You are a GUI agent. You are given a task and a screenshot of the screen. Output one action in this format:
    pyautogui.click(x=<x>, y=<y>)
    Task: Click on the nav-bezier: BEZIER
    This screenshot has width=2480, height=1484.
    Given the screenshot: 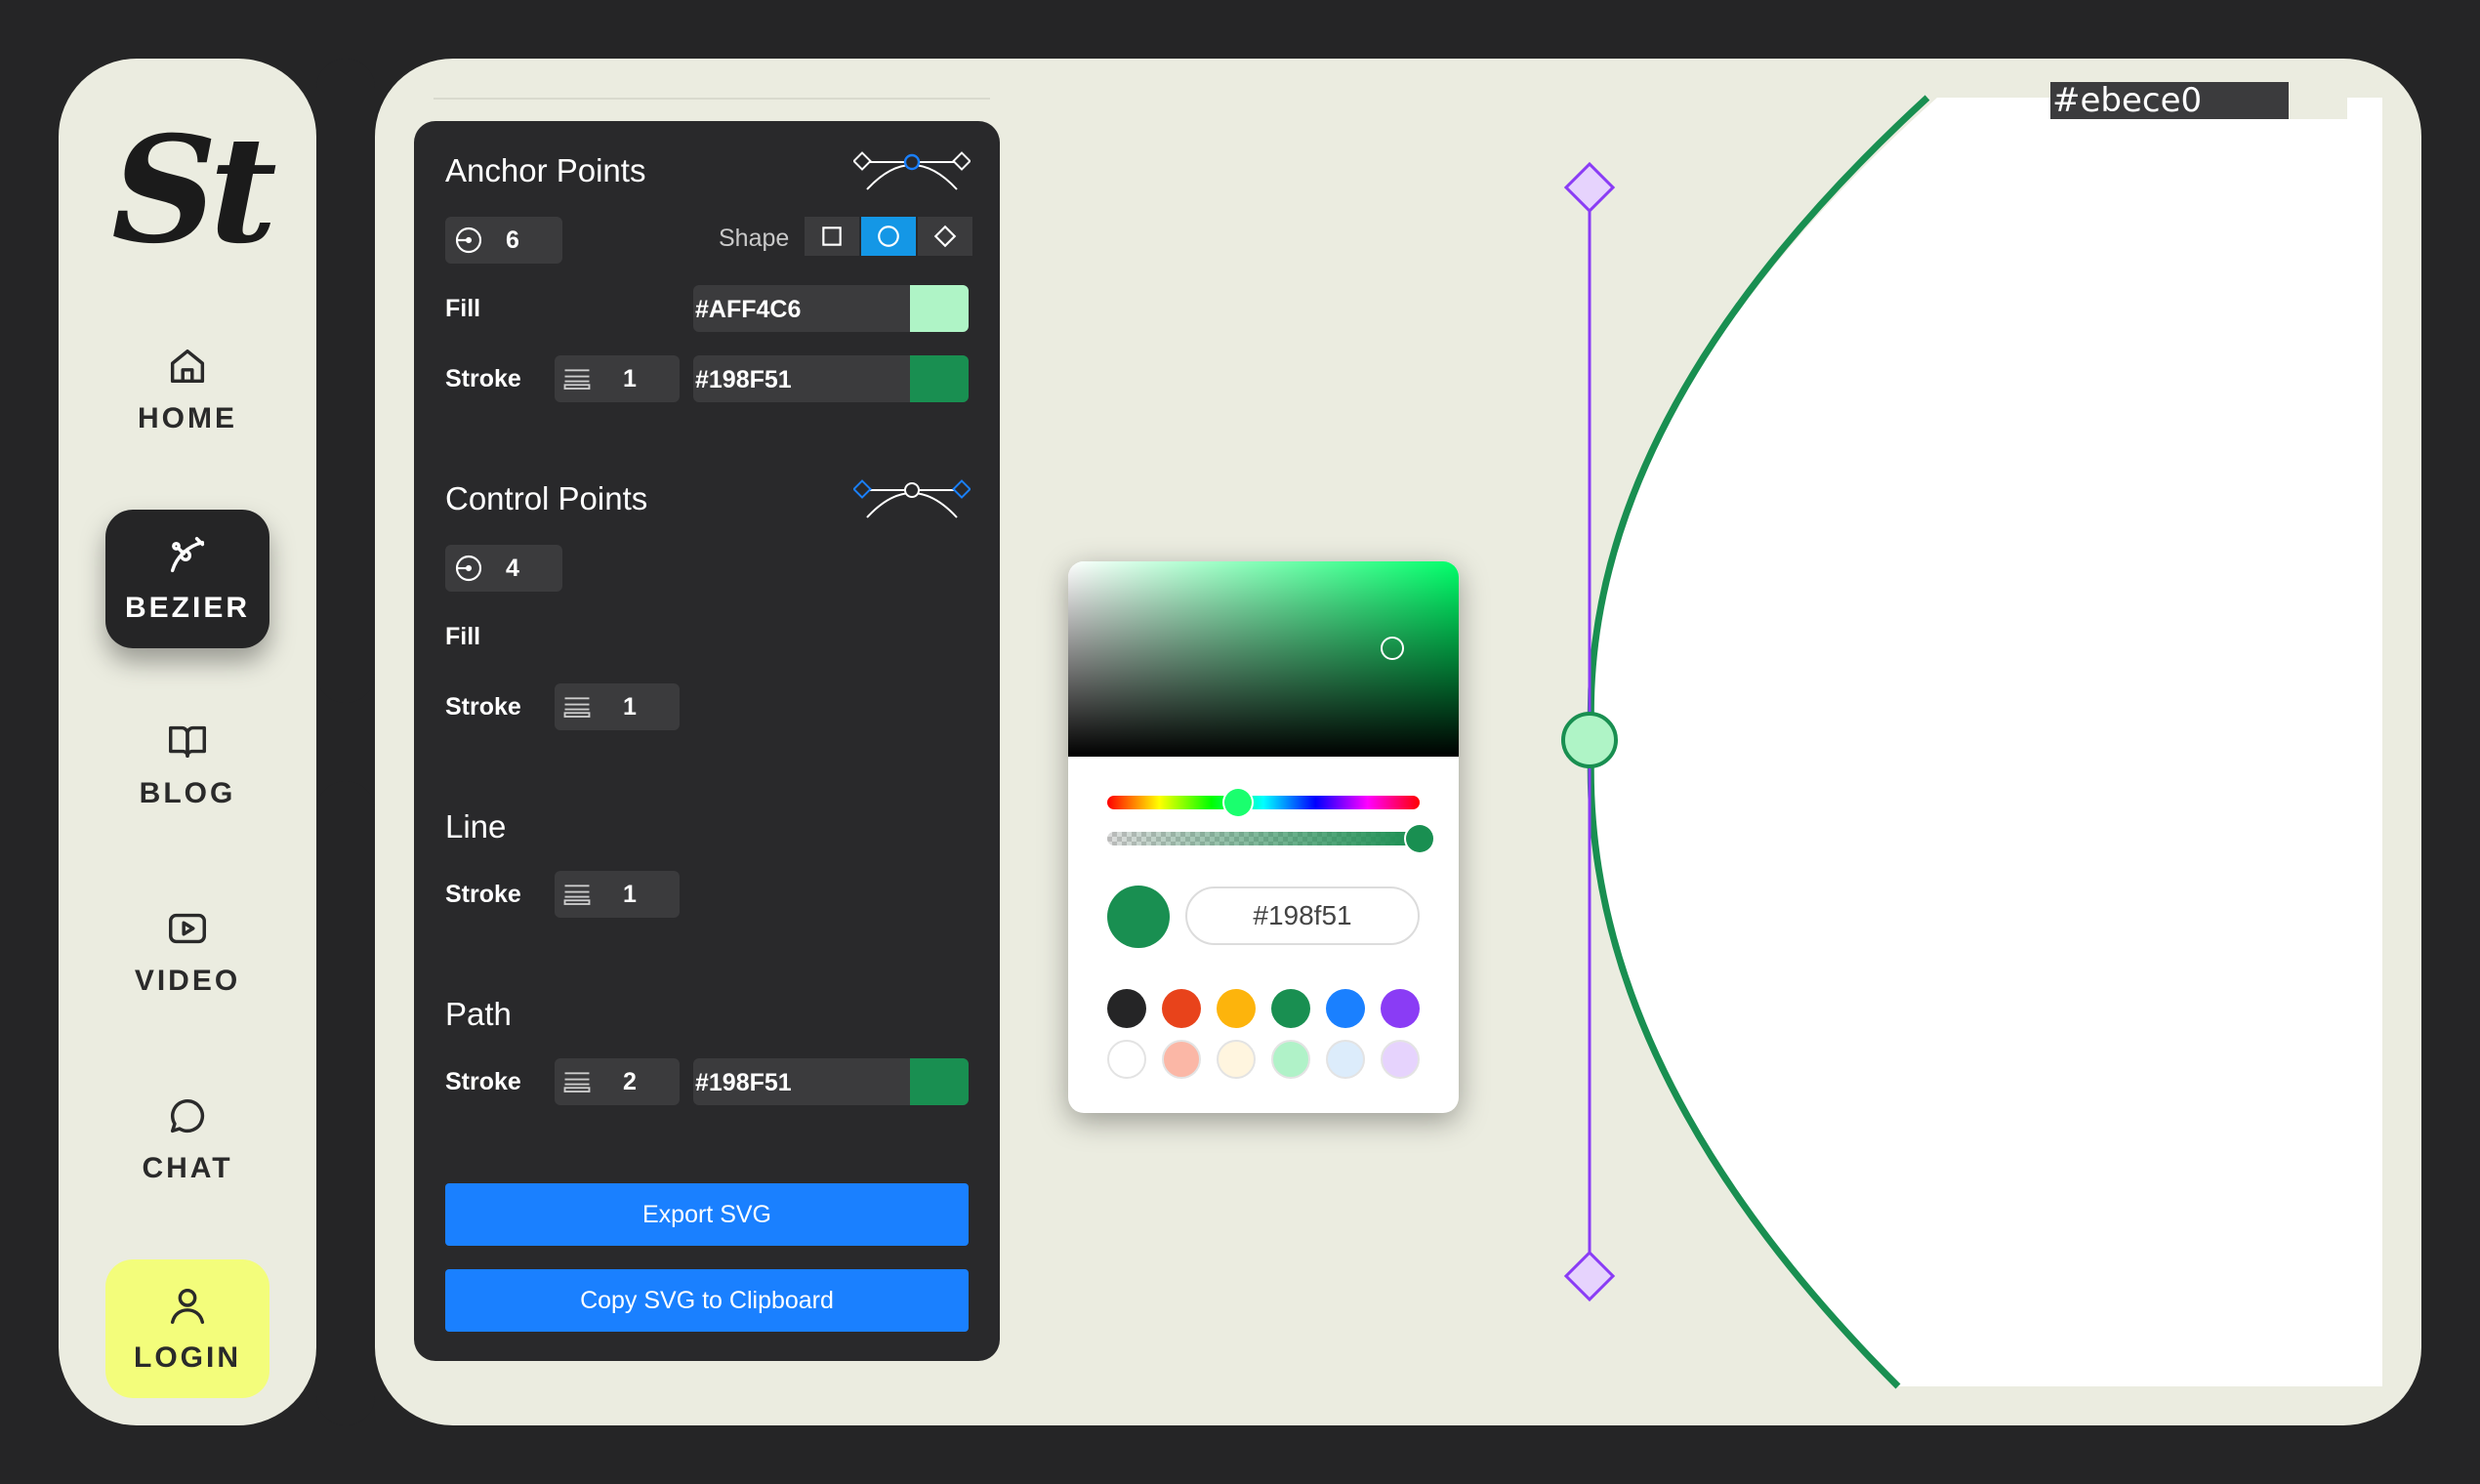 What is the action you would take?
    pyautogui.click(x=187, y=579)
    